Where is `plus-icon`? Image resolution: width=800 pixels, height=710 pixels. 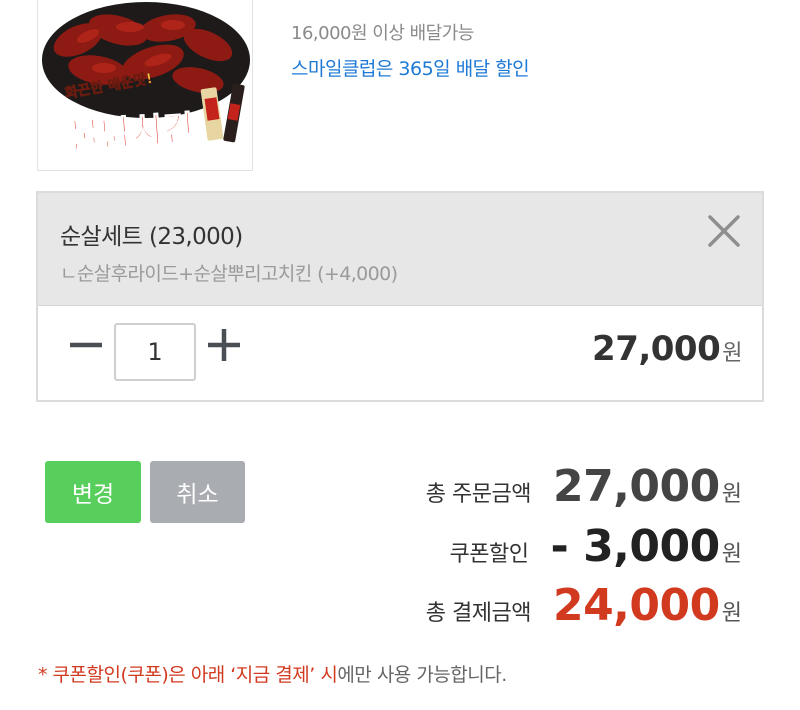 plus-icon is located at coordinates (224, 345).